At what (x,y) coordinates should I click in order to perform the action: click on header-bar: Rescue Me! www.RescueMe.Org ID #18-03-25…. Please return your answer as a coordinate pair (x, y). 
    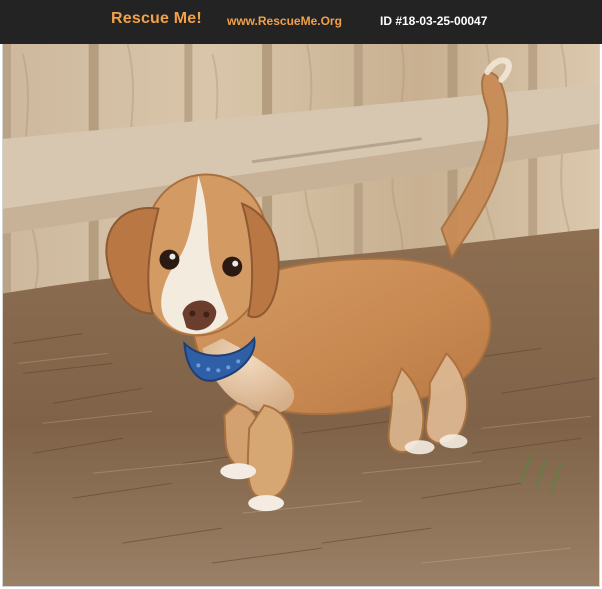
    Looking at the image, I should click on (301, 22).